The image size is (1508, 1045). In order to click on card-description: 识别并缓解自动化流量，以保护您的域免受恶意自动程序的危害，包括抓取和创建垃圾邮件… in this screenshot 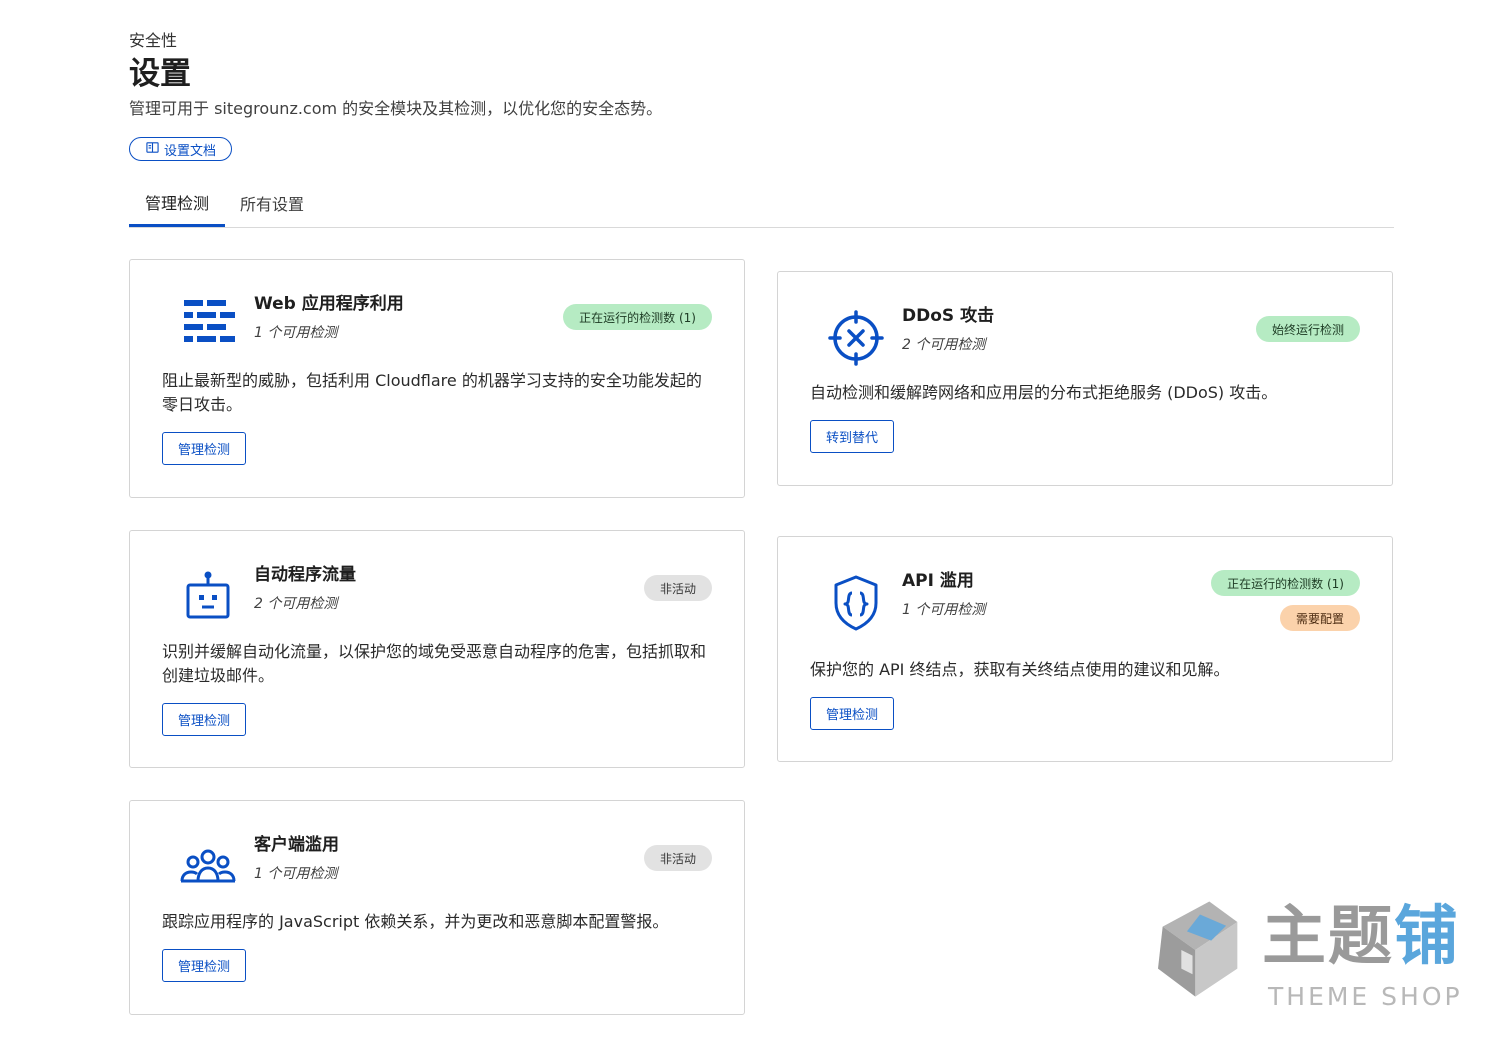, I will do `click(434, 663)`.